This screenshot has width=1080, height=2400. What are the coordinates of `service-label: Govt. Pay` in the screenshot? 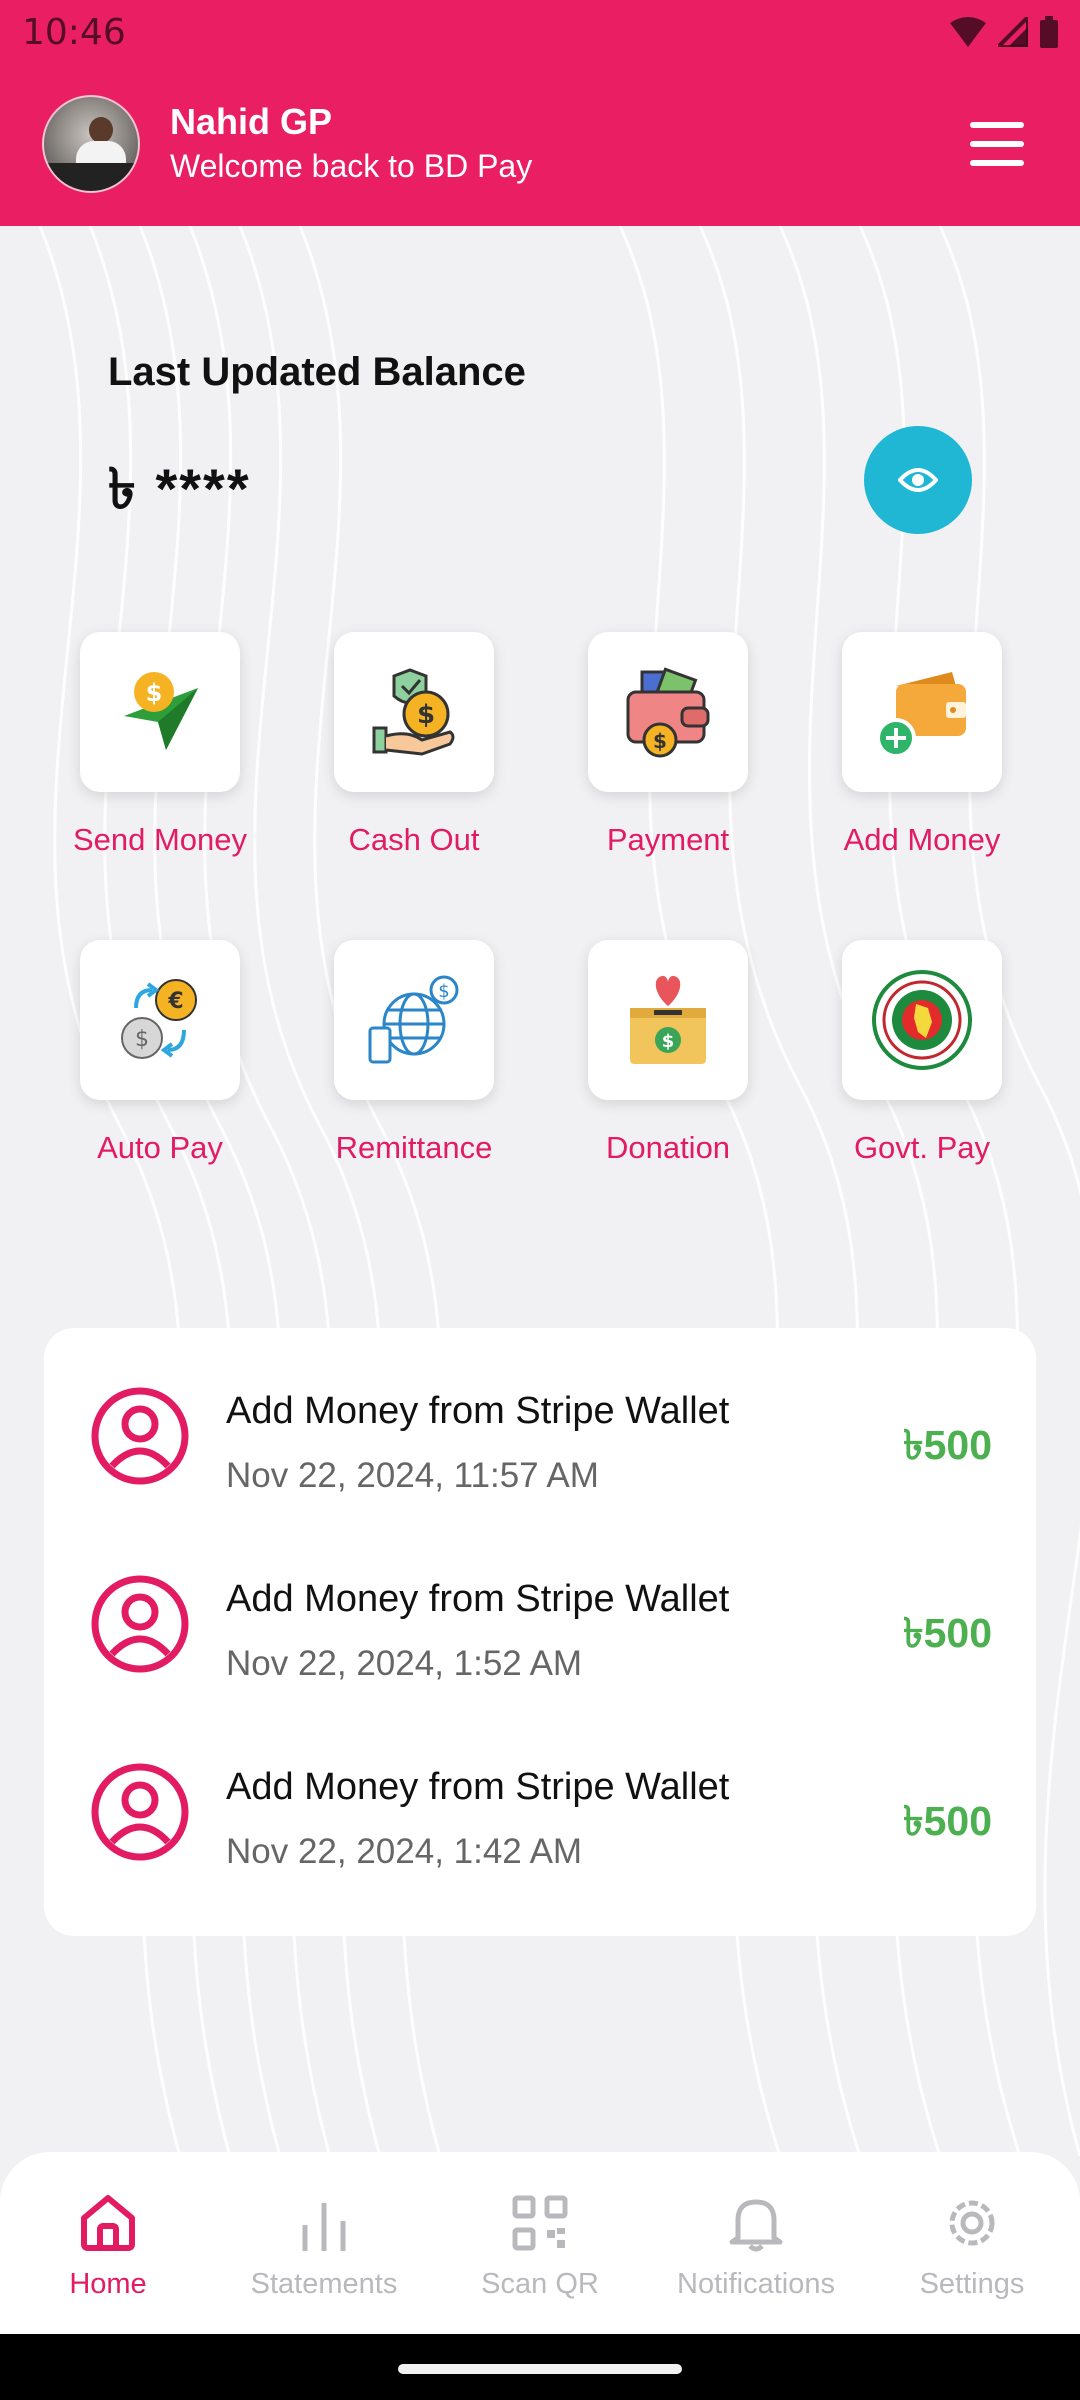 It's located at (922, 1147).